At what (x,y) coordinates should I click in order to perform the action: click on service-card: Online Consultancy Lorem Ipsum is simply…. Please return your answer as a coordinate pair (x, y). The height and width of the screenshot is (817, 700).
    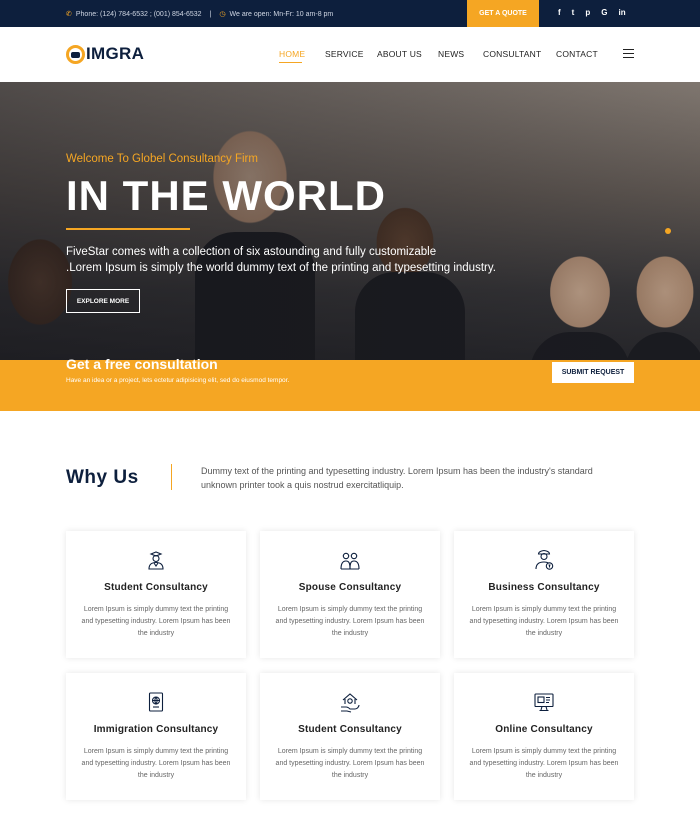
    Looking at the image, I should click on (544, 736).